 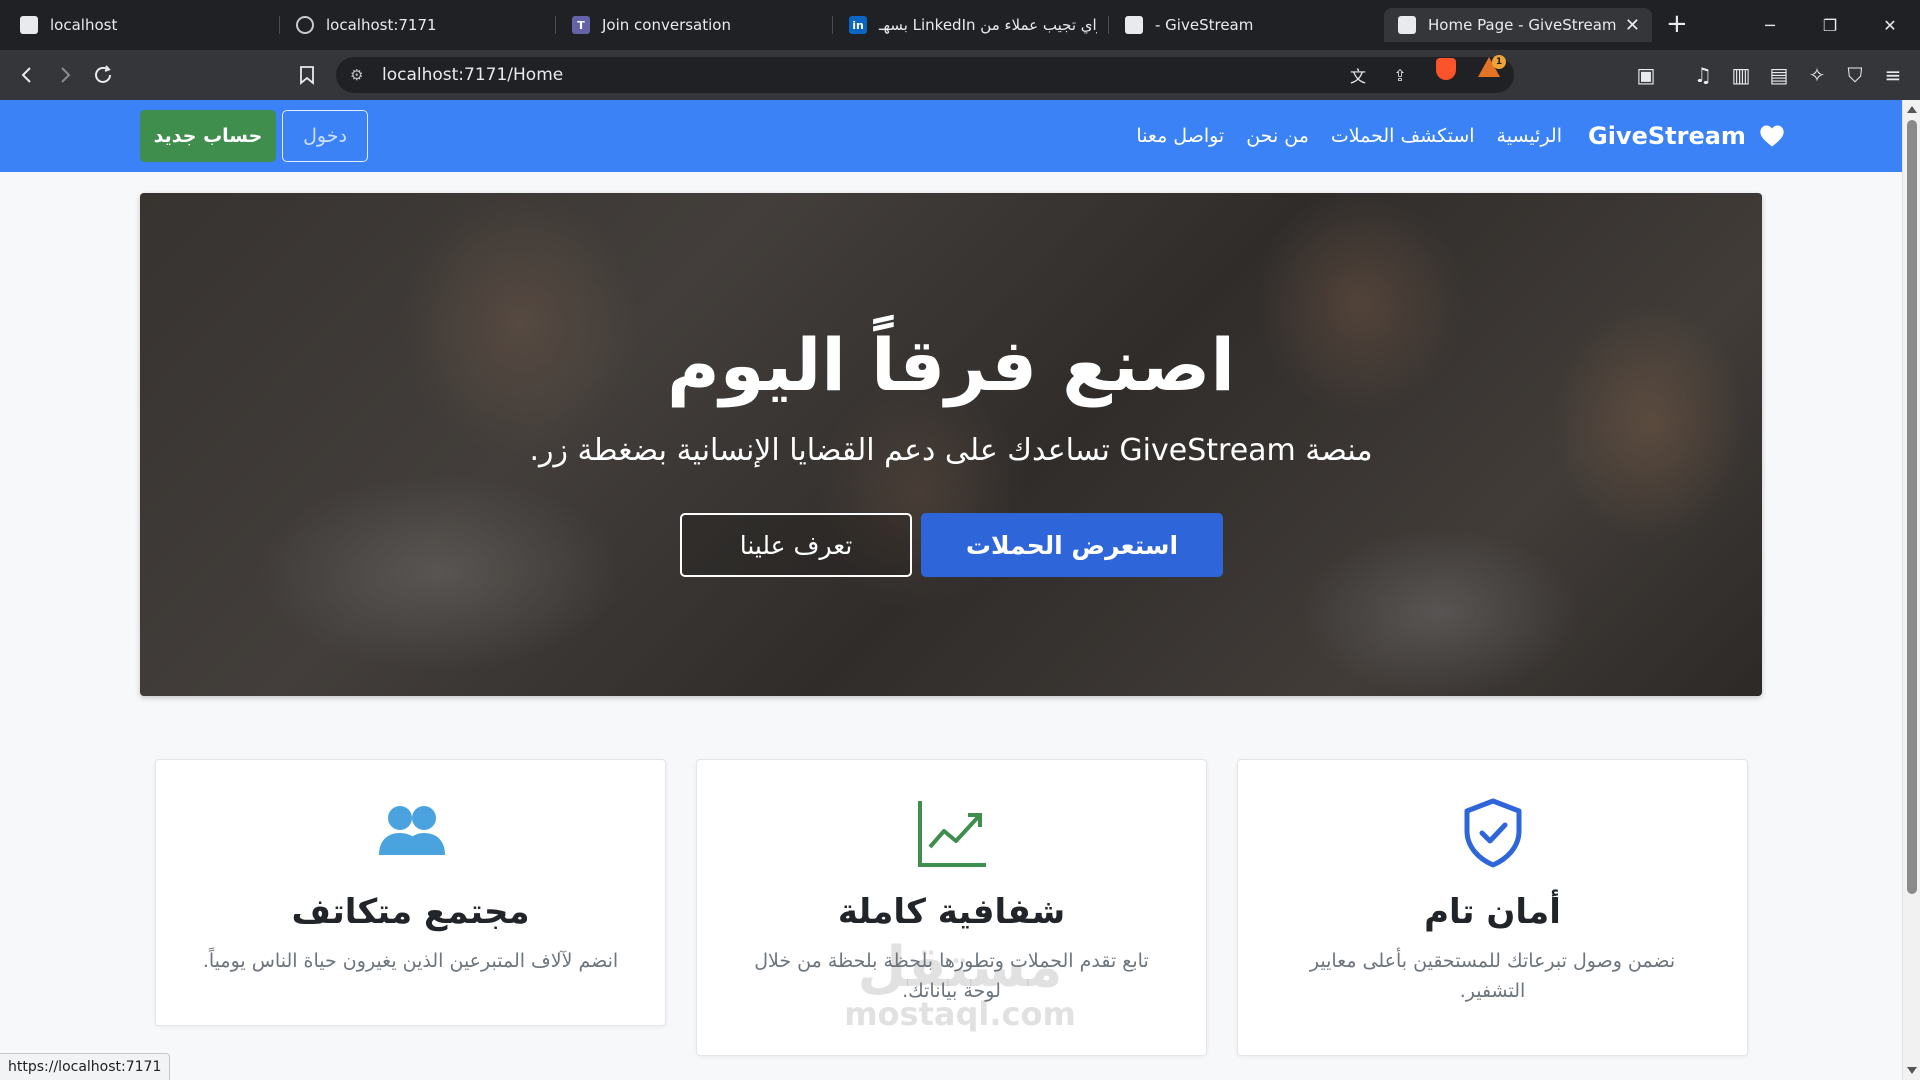 What do you see at coordinates (1772, 136) in the screenshot?
I see `heart-icon` at bounding box center [1772, 136].